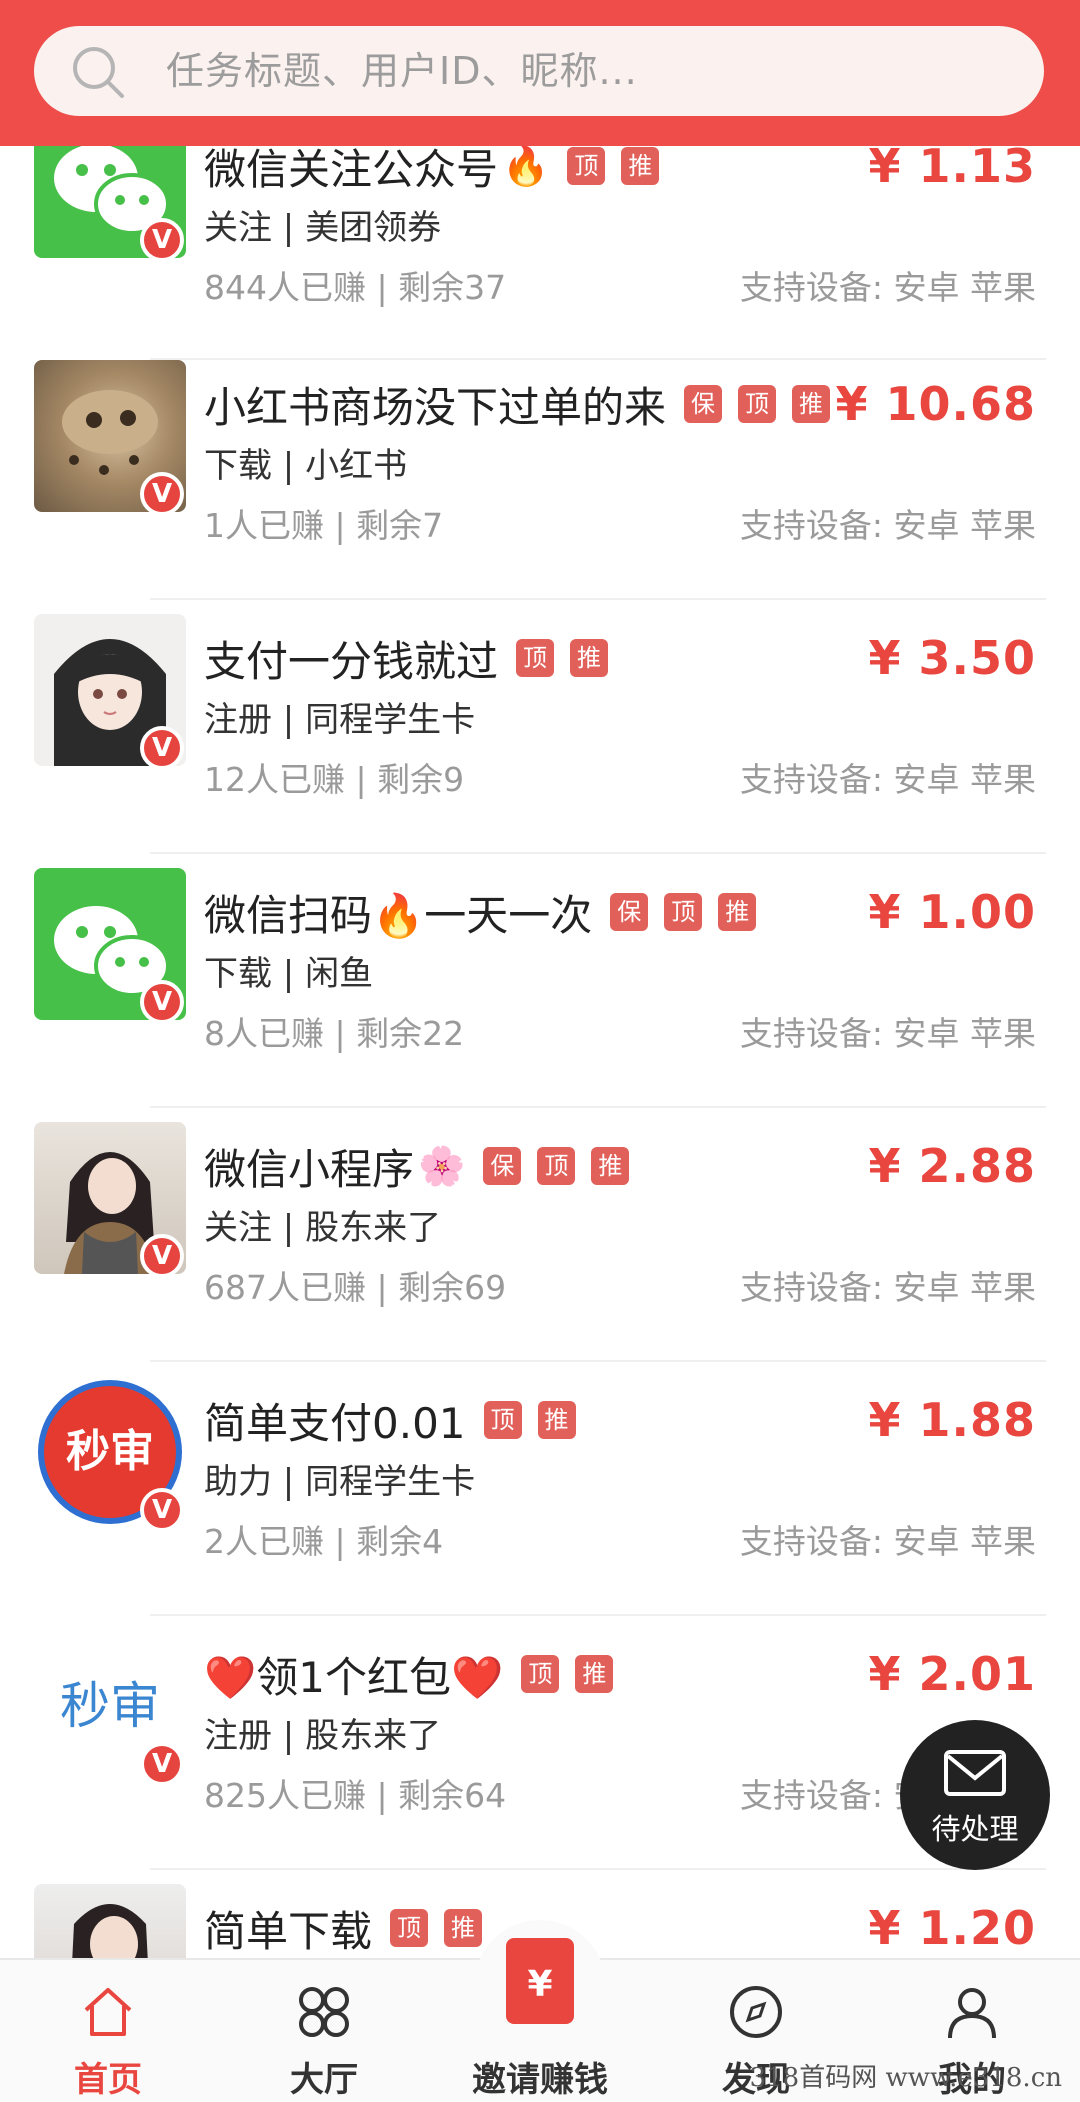  What do you see at coordinates (540, 2080) in the screenshot?
I see `nav-invite-label: 邀请赚钱` at bounding box center [540, 2080].